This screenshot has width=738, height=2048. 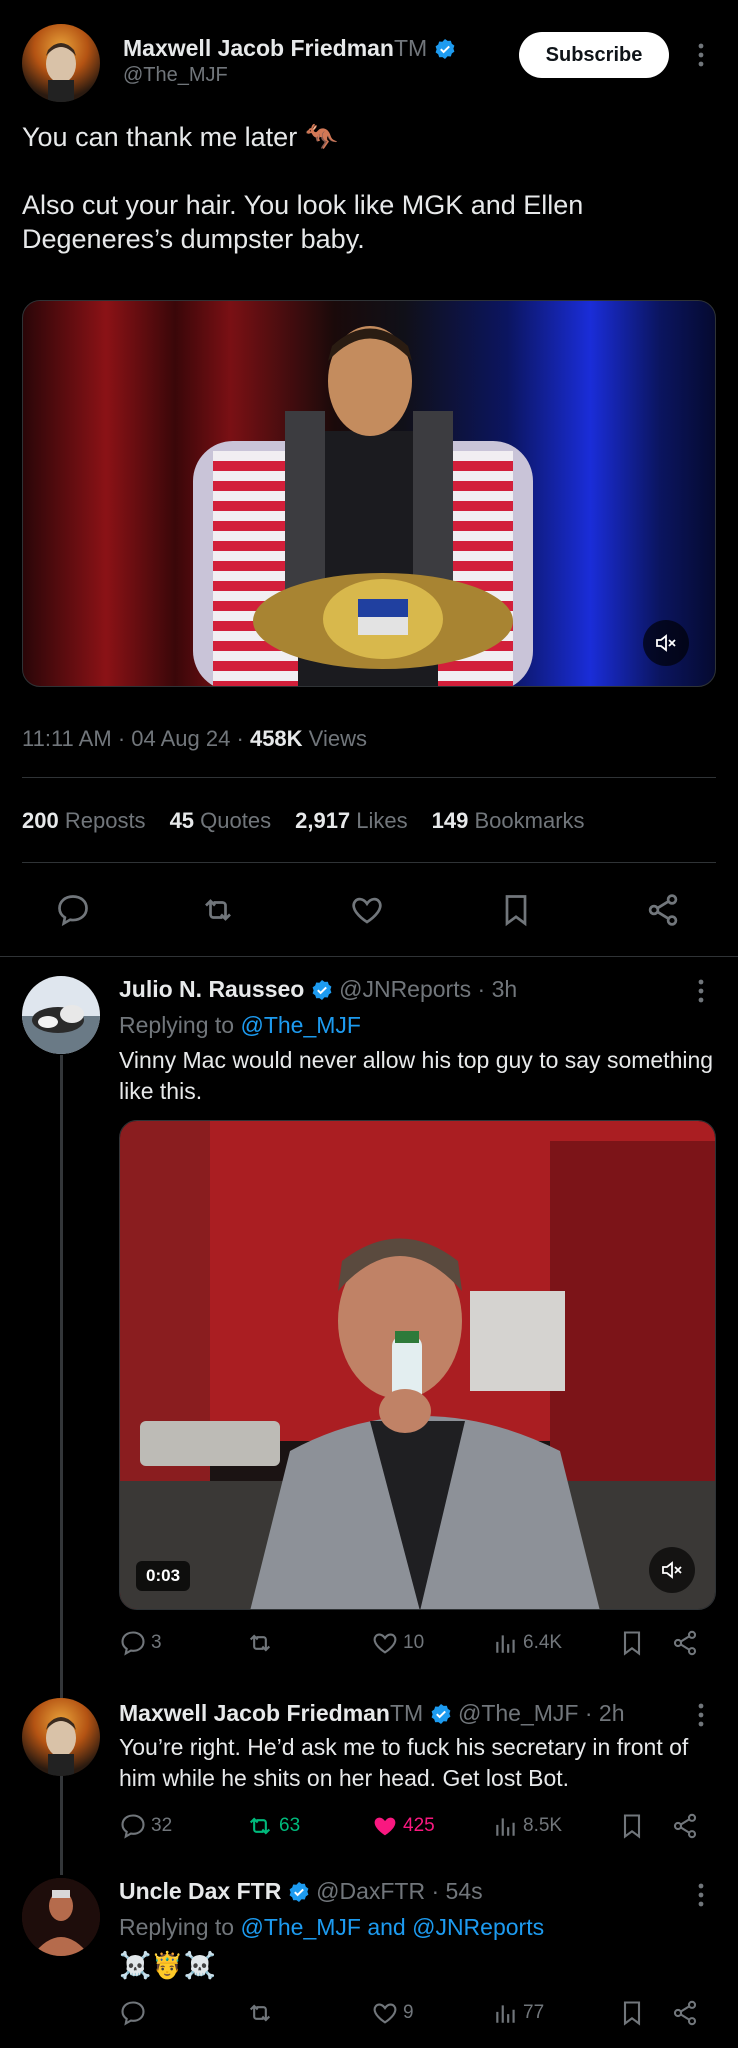 I want to click on views-action: 77, so click(x=518, y=2013).